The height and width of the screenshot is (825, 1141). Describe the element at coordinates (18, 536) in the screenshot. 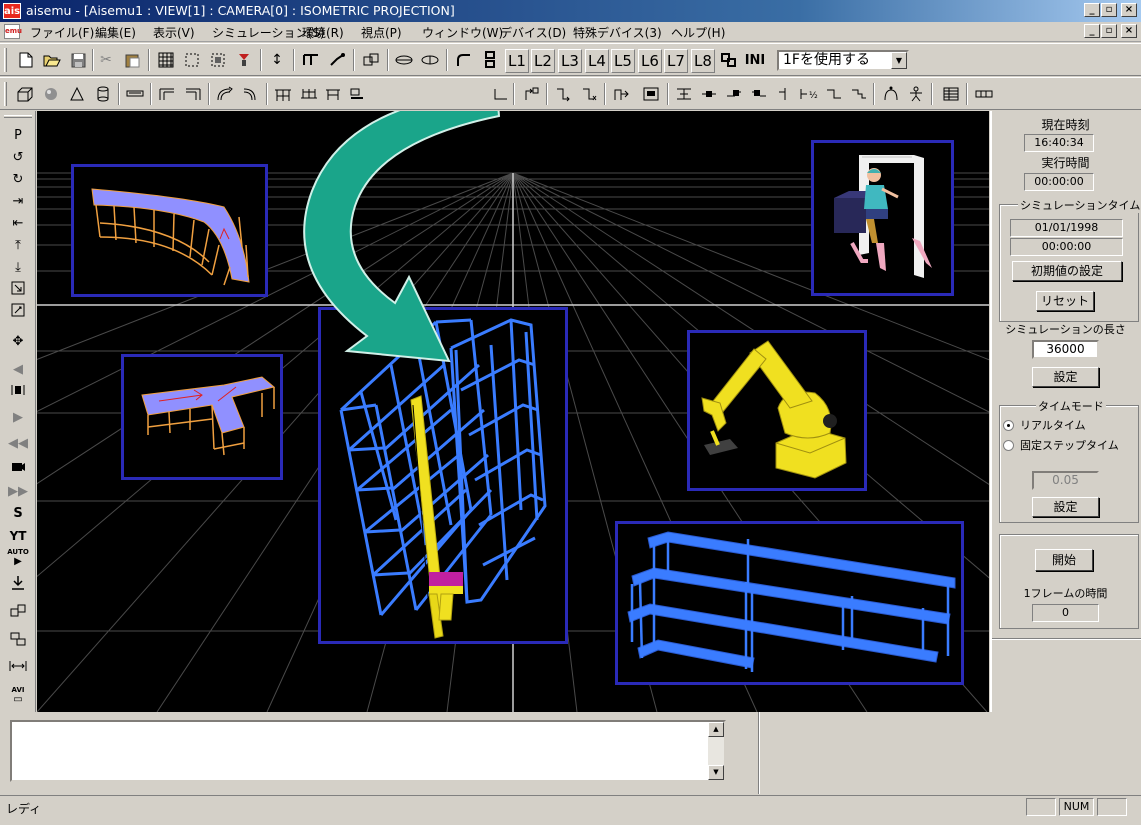

I see `yt-button: YT` at that location.